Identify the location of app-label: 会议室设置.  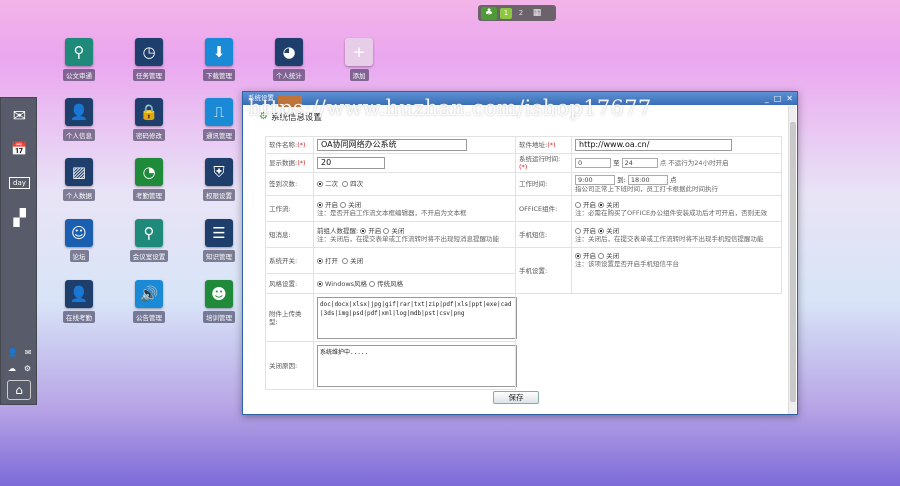
(149, 256).